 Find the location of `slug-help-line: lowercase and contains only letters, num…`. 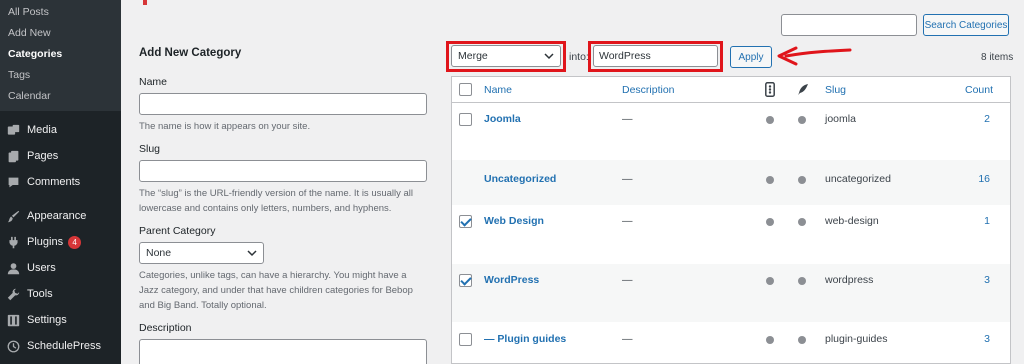

slug-help-line: lowercase and contains only letters, num… is located at coordinates (265, 208).